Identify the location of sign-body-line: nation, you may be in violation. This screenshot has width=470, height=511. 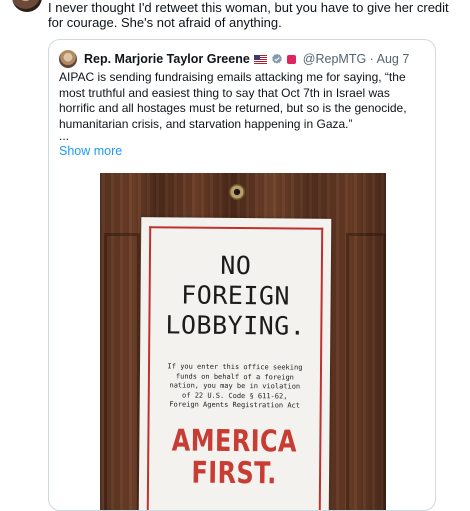
(235, 386).